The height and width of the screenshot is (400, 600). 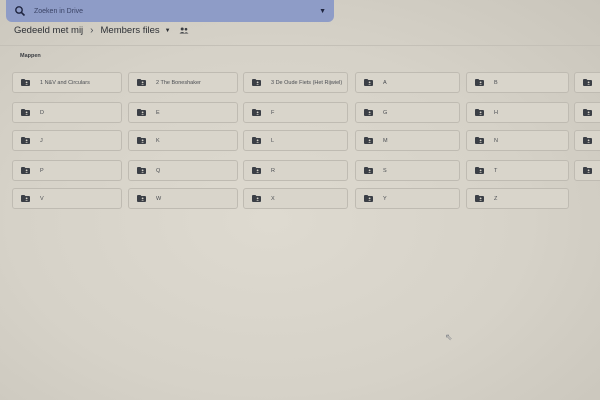 I want to click on folder-item: D, so click(x=67, y=112).